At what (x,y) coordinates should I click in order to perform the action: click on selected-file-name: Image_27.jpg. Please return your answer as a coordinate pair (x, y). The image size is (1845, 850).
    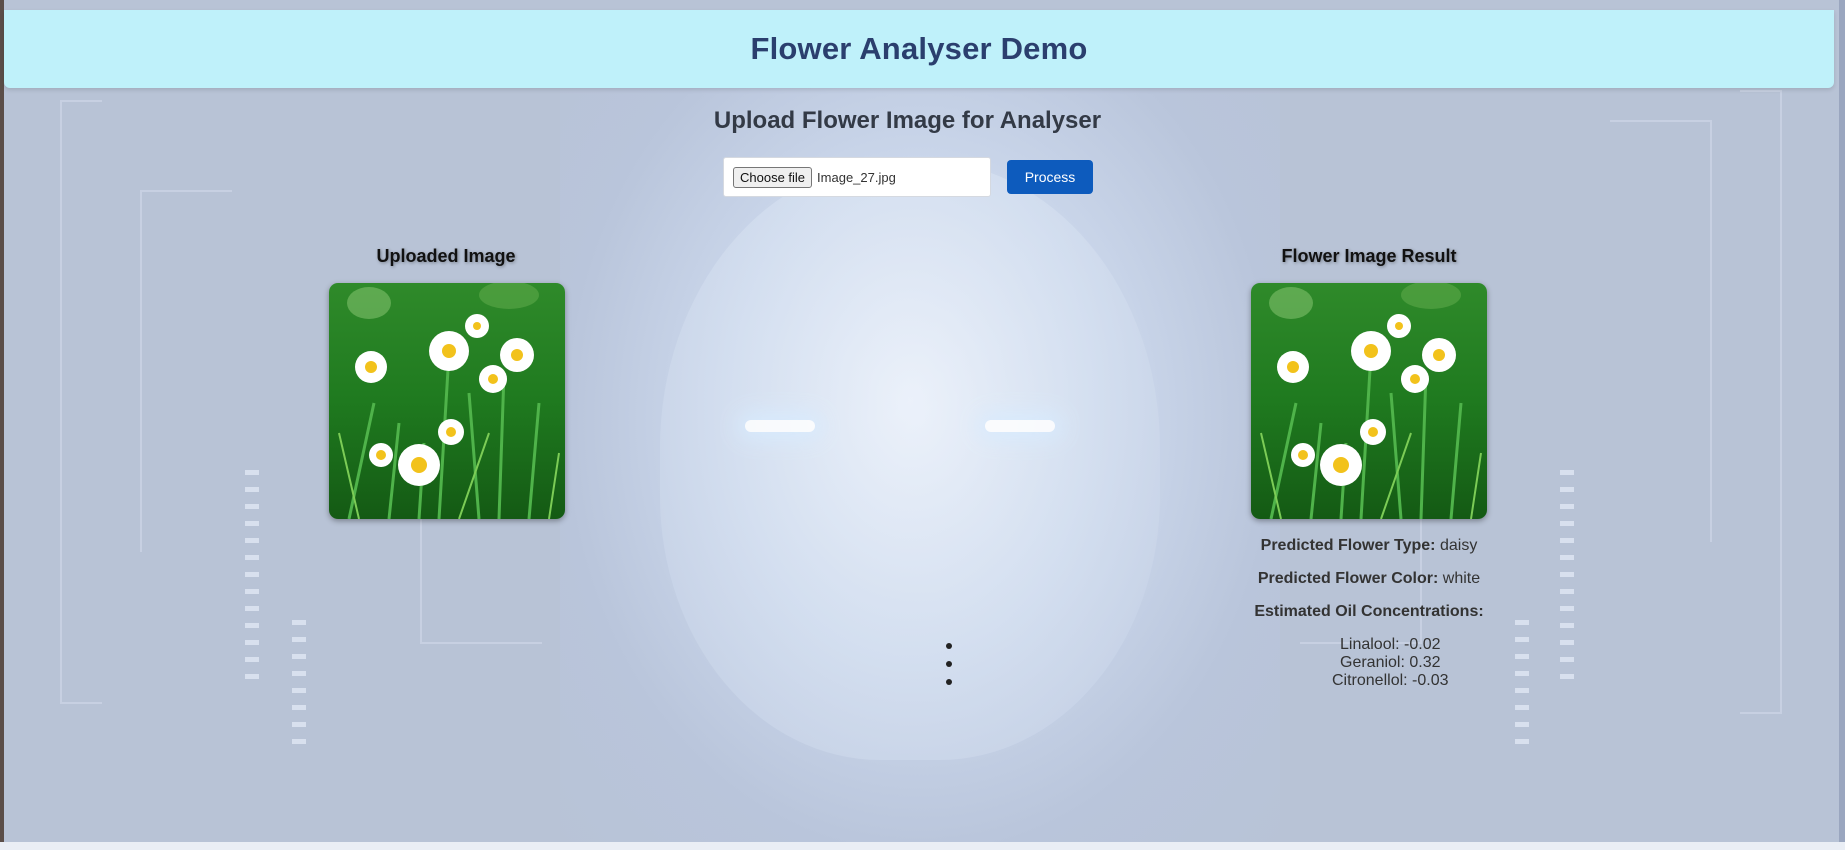
    Looking at the image, I should click on (856, 177).